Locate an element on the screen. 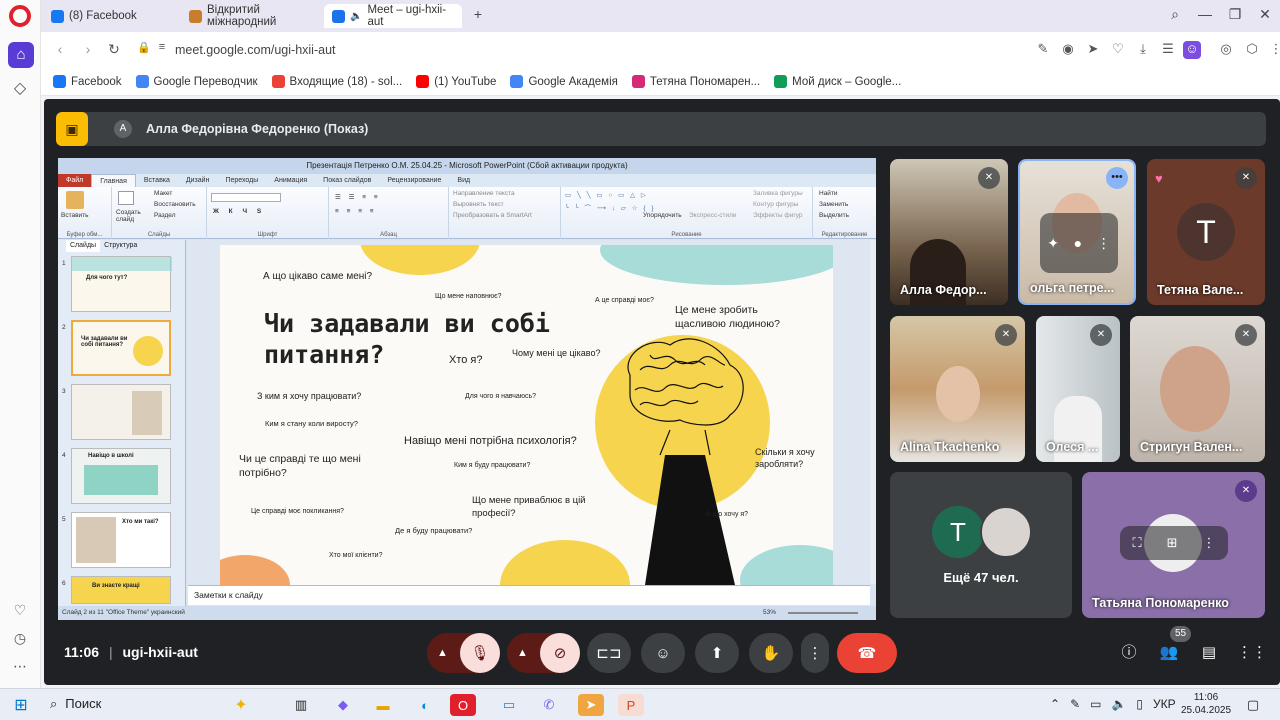 This screenshot has height=720, width=1280. chat-icon: ▤ is located at coordinates (1209, 653).